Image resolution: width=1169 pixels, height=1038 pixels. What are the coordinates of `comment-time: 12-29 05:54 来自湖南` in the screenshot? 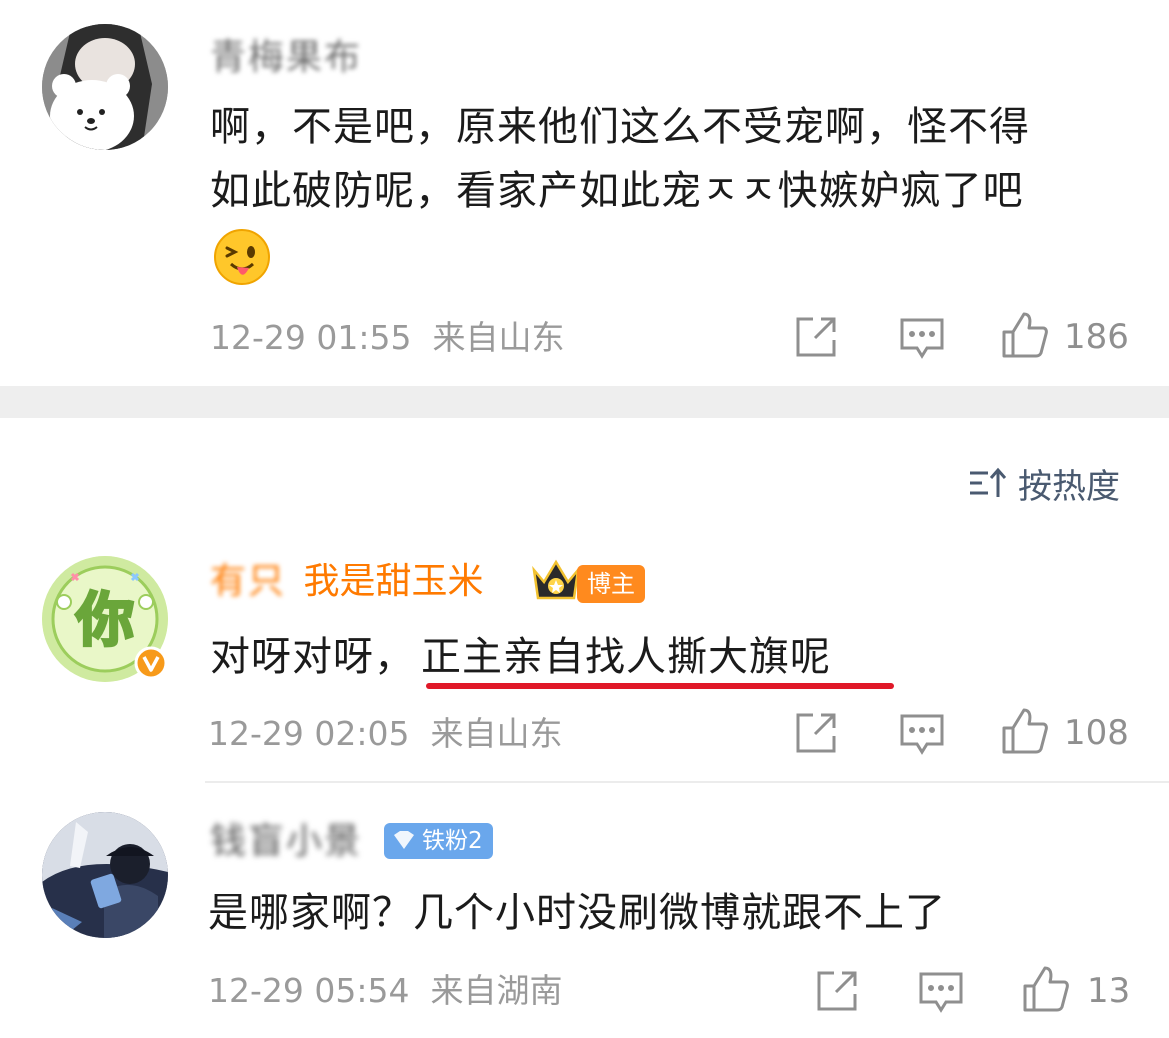 It's located at (385, 991).